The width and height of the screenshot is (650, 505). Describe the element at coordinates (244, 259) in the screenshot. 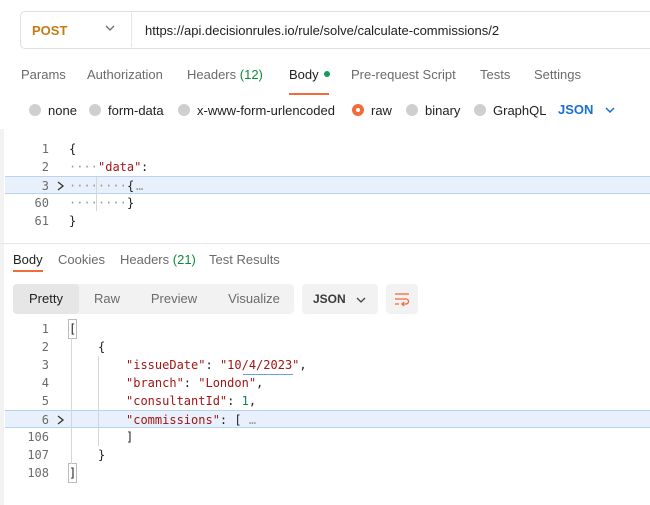

I see `response-tab-test-results: Test Results` at that location.